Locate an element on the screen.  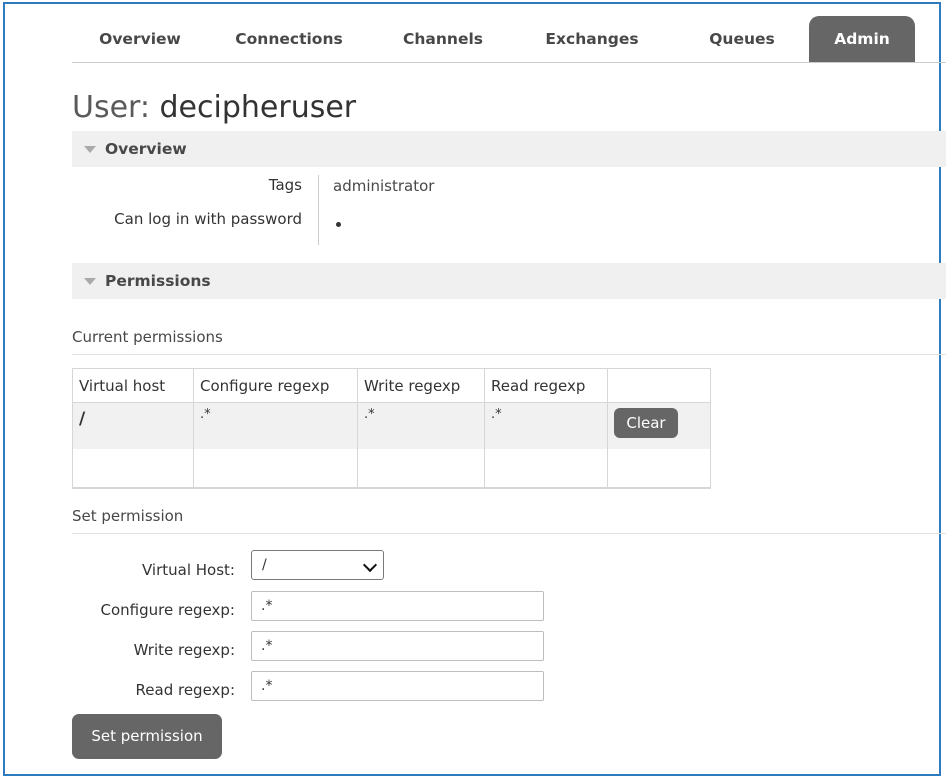
row-configure-regexp: .* is located at coordinates (275, 425).